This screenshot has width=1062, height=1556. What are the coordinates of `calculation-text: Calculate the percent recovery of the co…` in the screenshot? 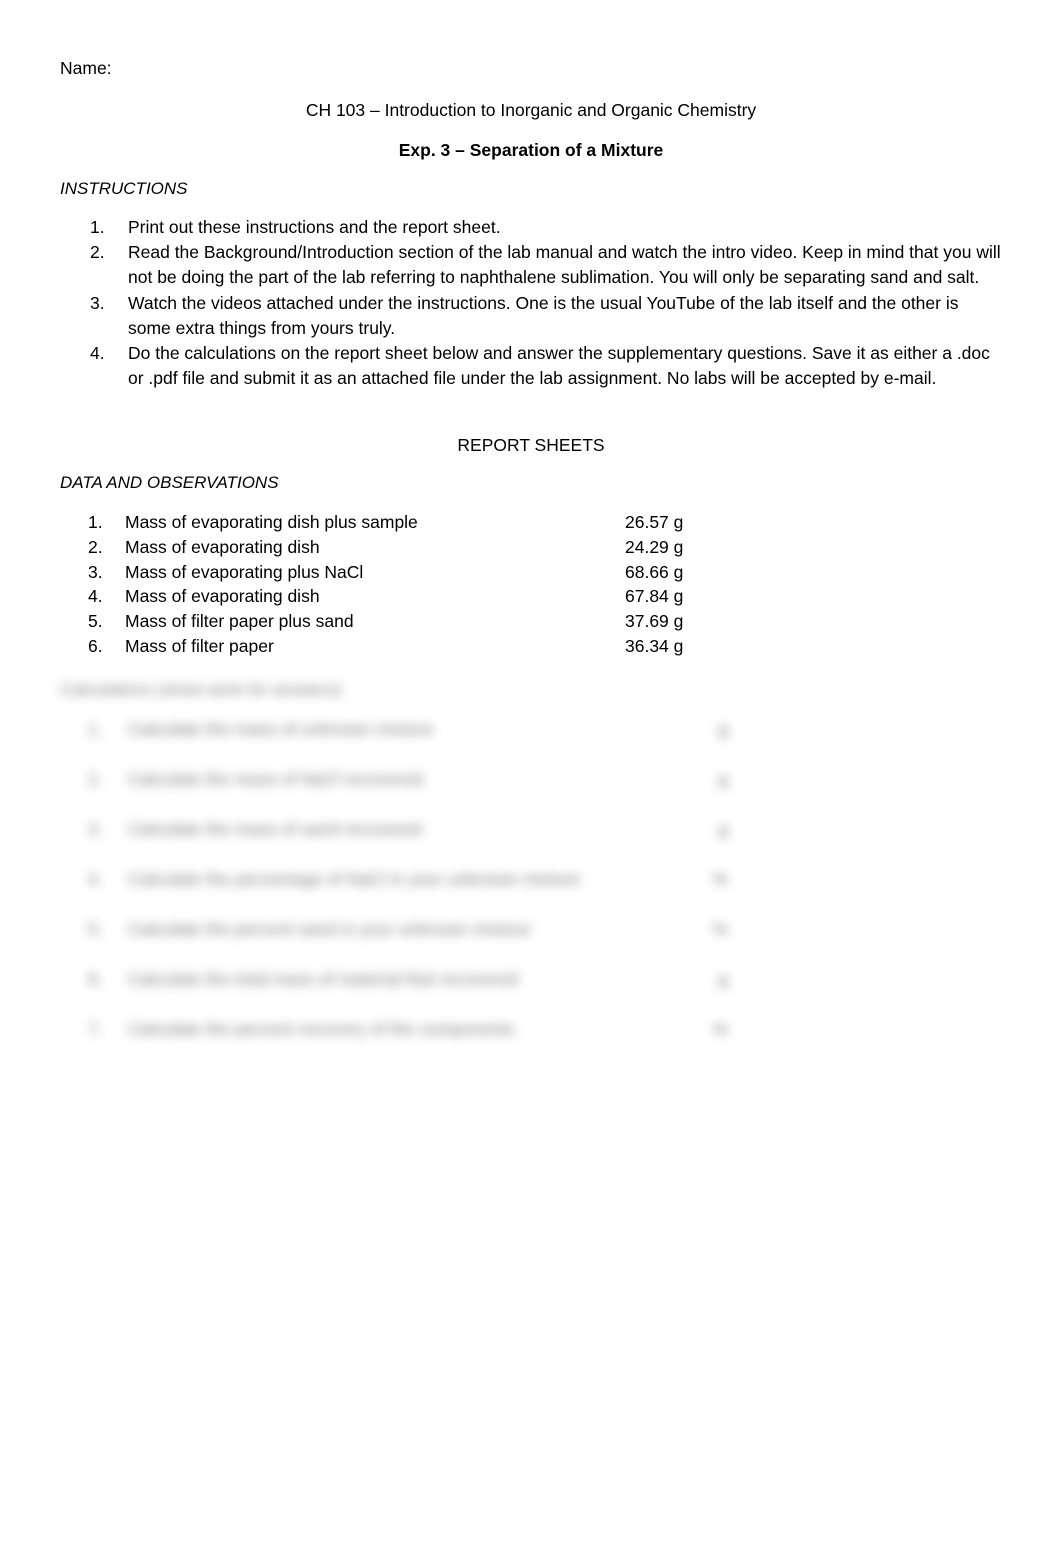 It's located at (321, 1029).